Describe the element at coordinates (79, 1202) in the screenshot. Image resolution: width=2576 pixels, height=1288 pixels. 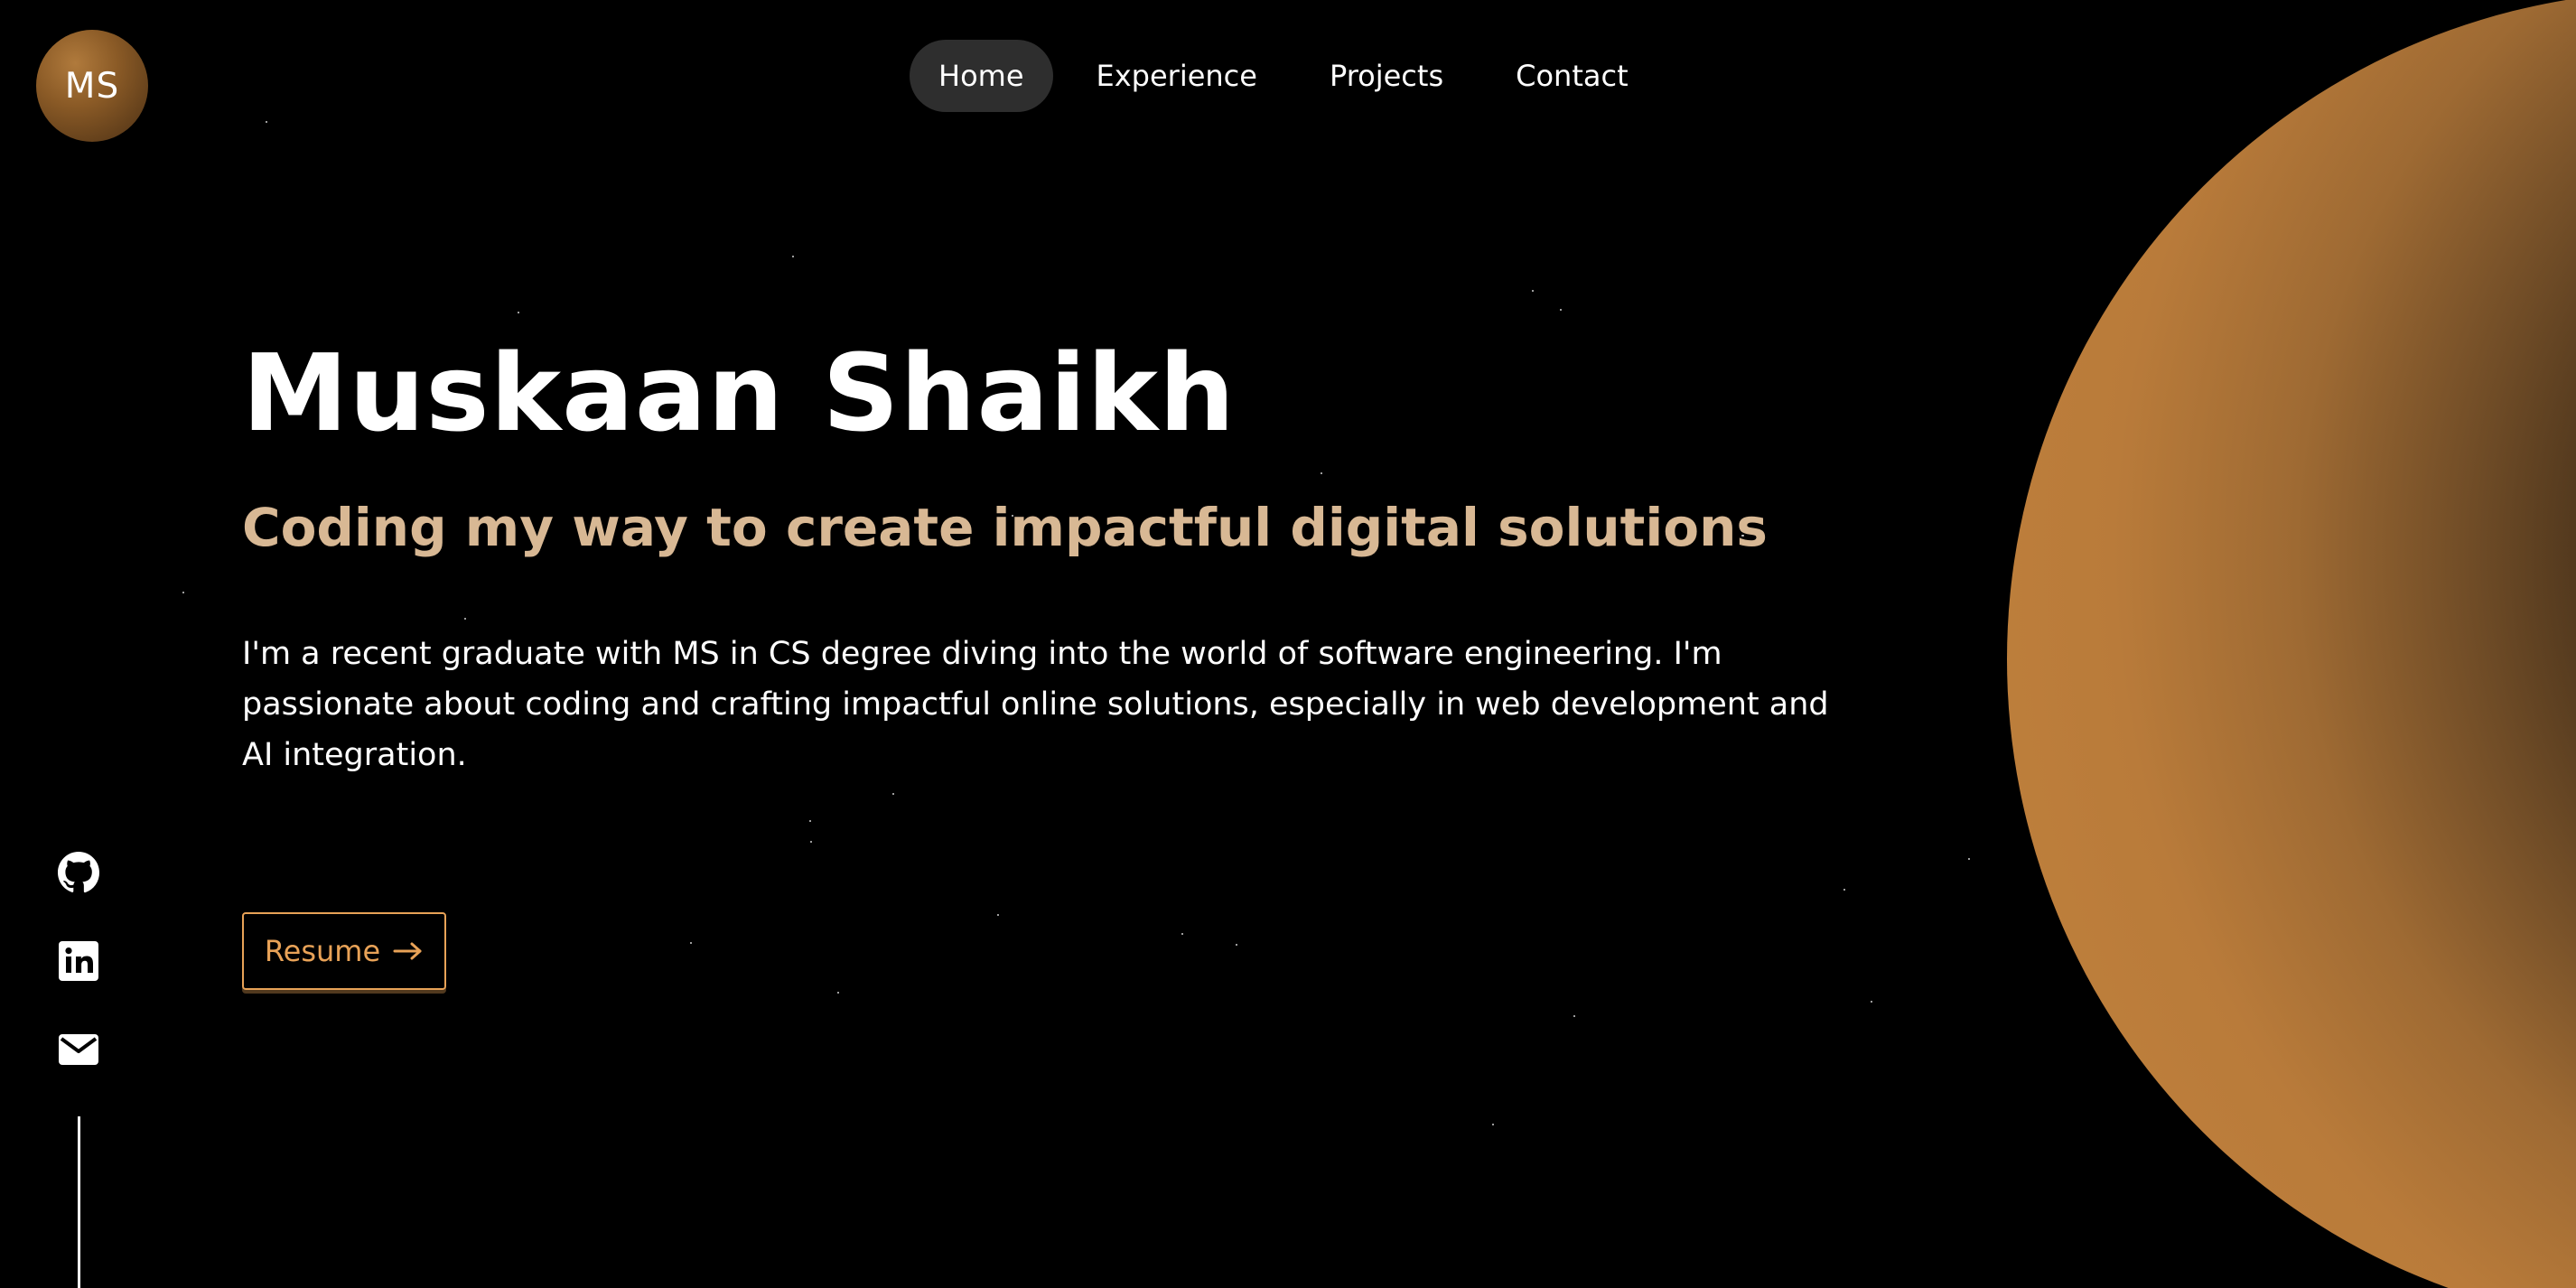
I see `social-divider-line` at that location.